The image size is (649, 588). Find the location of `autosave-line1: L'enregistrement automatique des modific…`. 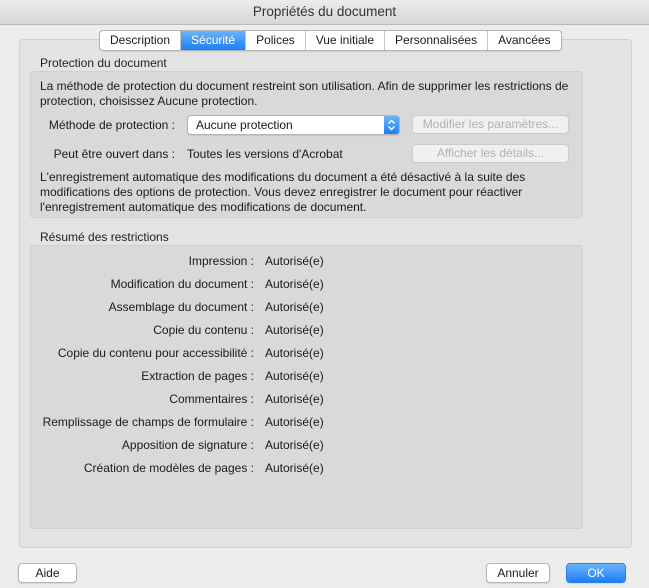

autosave-line1: L'enregistrement automatique des modific… is located at coordinates (283, 177).